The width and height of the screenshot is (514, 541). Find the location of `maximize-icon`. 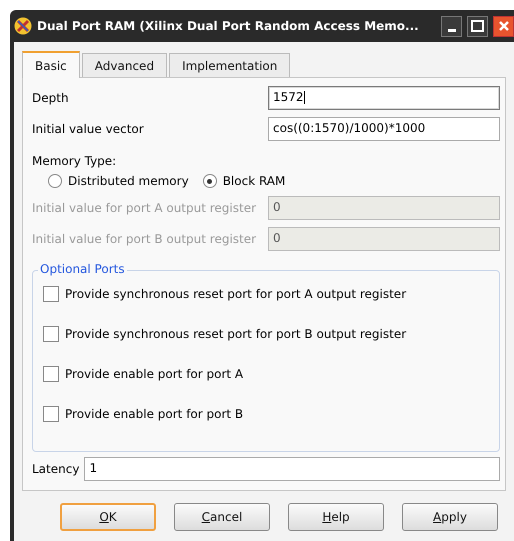

maximize-icon is located at coordinates (477, 26).